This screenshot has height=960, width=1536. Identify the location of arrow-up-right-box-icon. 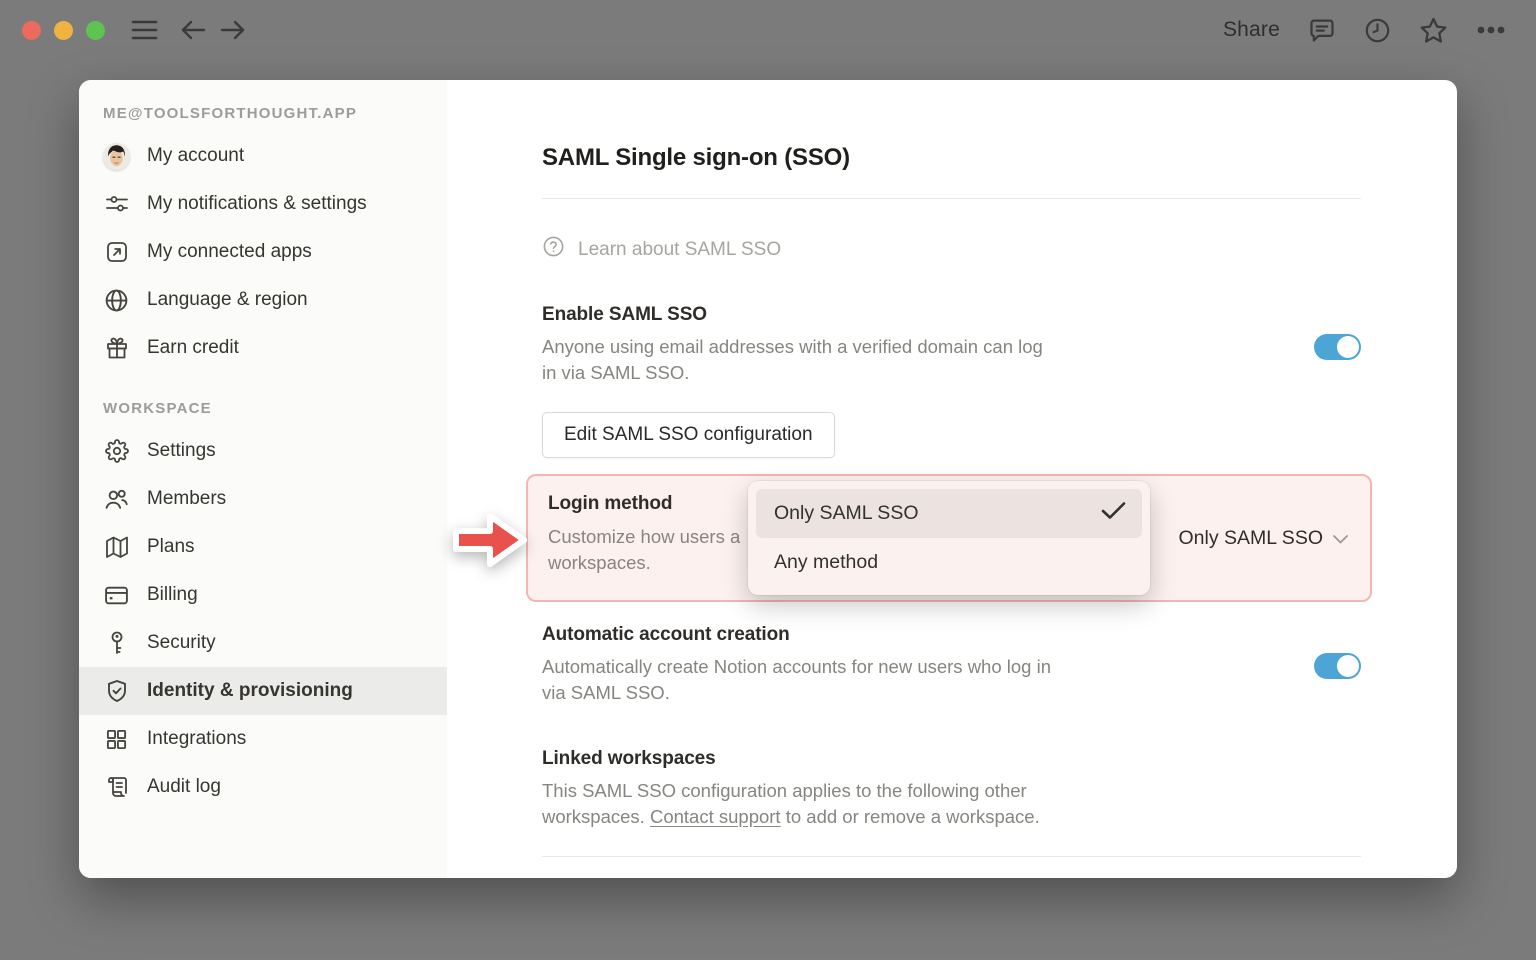
(116, 252).